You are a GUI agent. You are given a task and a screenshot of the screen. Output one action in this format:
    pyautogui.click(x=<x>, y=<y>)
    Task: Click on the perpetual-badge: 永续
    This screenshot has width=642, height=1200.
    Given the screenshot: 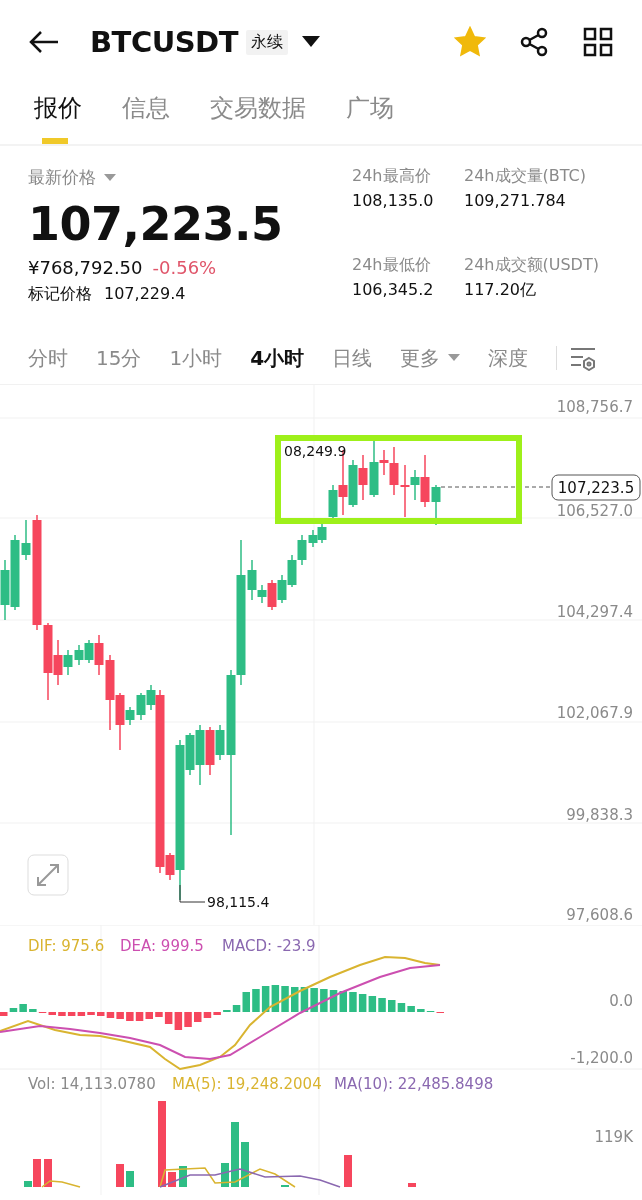 What is the action you would take?
    pyautogui.click(x=266, y=42)
    